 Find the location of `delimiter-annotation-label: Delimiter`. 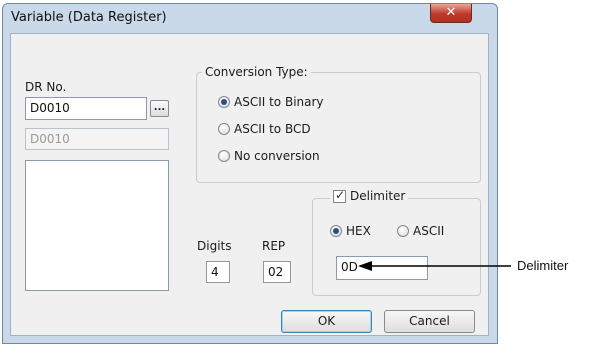

delimiter-annotation-label: Delimiter is located at coordinates (543, 265).